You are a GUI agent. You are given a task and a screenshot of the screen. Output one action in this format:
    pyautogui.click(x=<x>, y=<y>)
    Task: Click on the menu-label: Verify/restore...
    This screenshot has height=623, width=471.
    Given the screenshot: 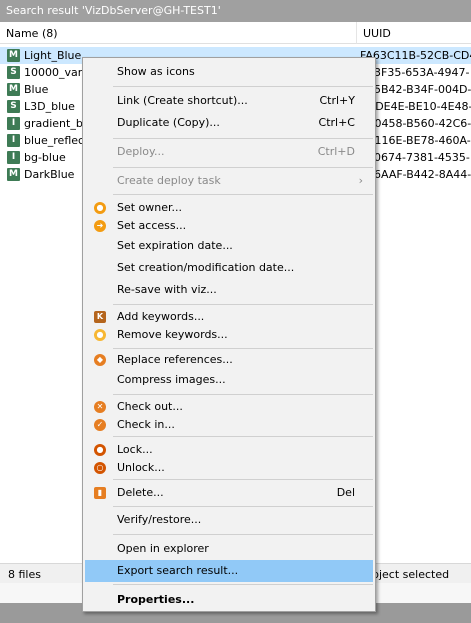 What is the action you would take?
    pyautogui.click(x=159, y=519)
    